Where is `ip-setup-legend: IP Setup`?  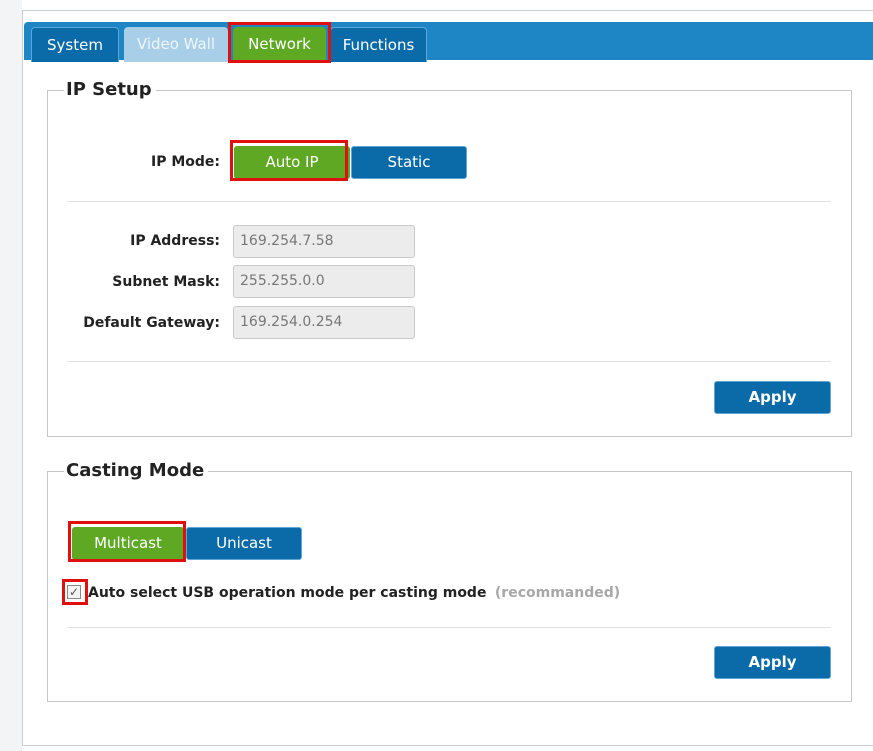 ip-setup-legend: IP Setup is located at coordinates (110, 89).